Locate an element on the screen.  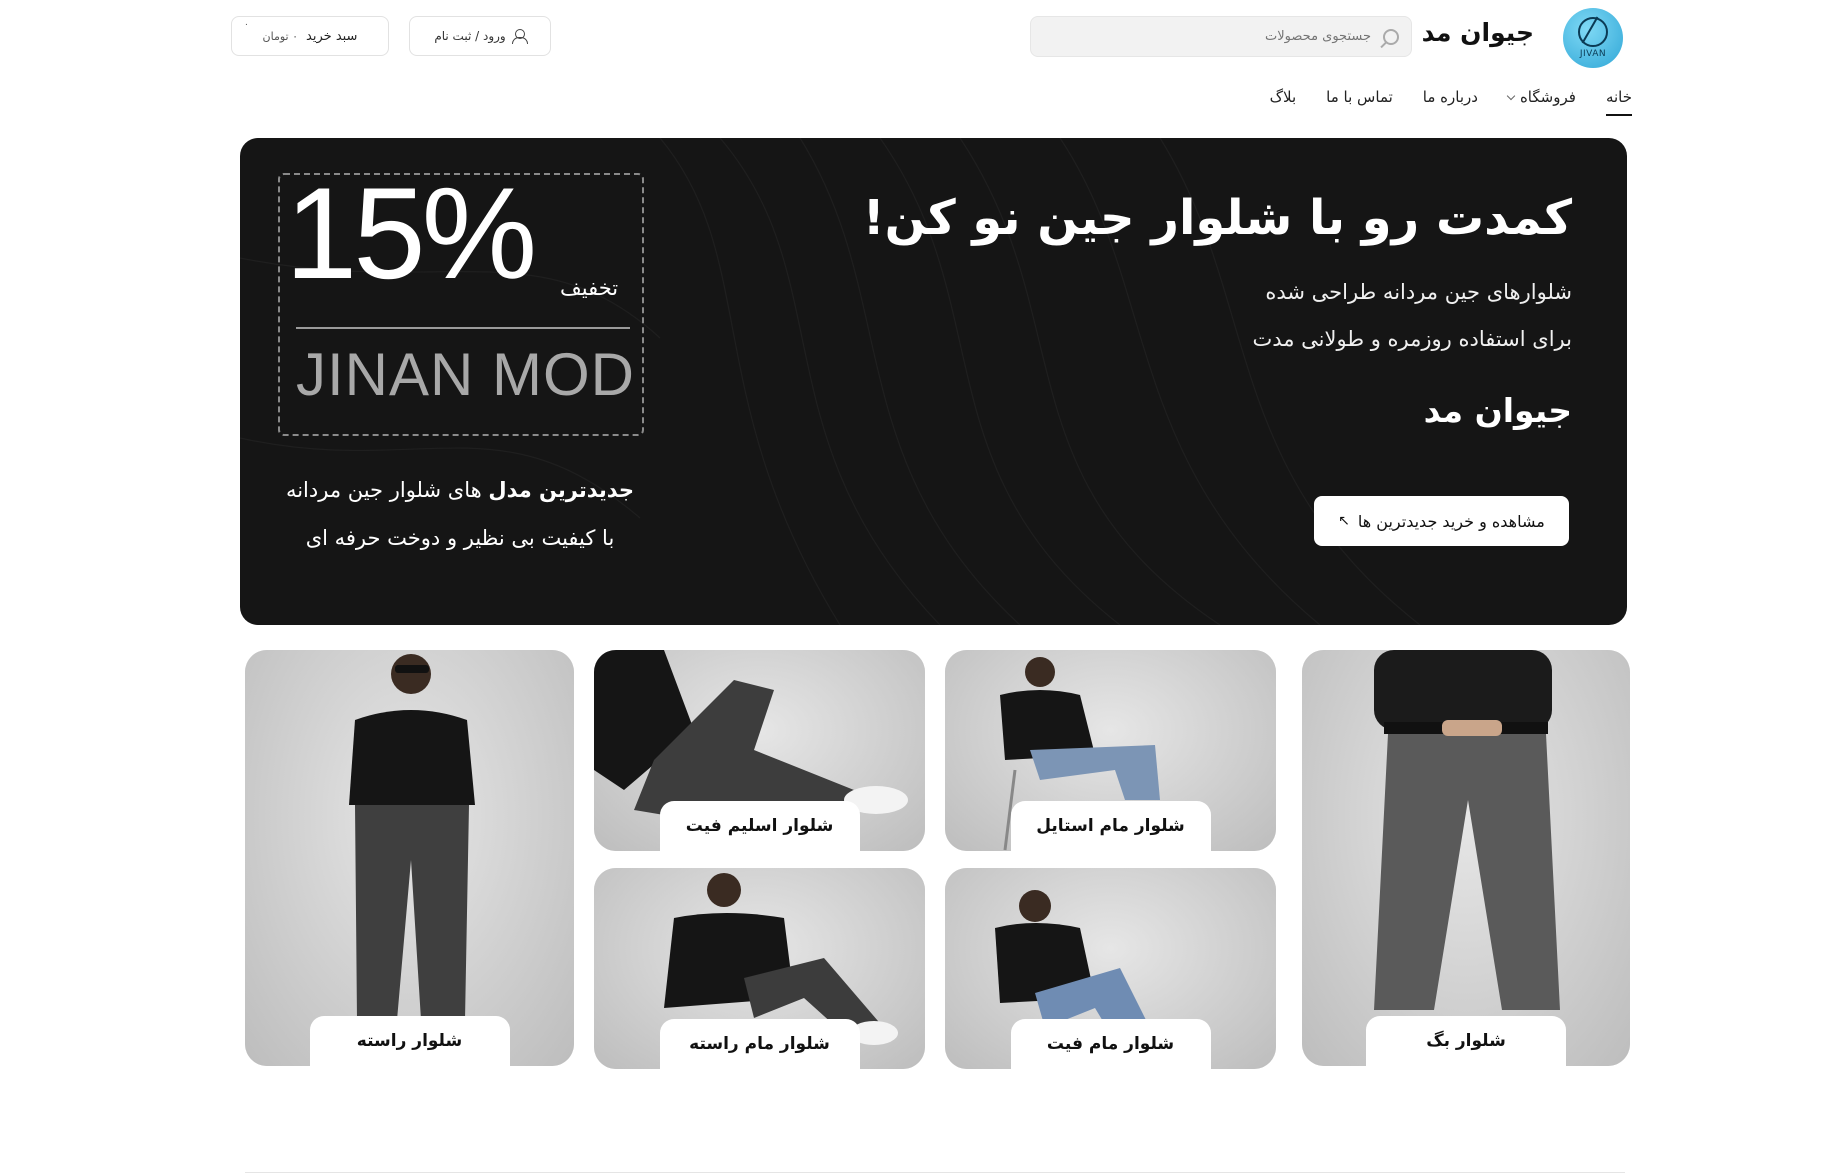
category-label: شلوار راسته is located at coordinates (409, 1041).